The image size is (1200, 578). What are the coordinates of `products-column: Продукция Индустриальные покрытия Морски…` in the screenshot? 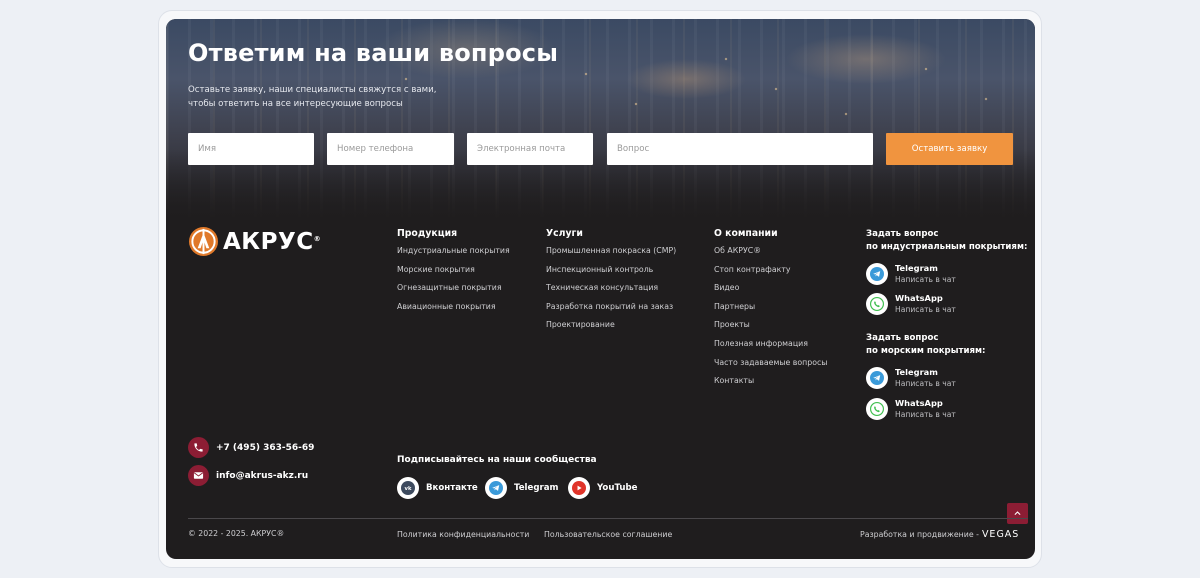 It's located at (453, 271).